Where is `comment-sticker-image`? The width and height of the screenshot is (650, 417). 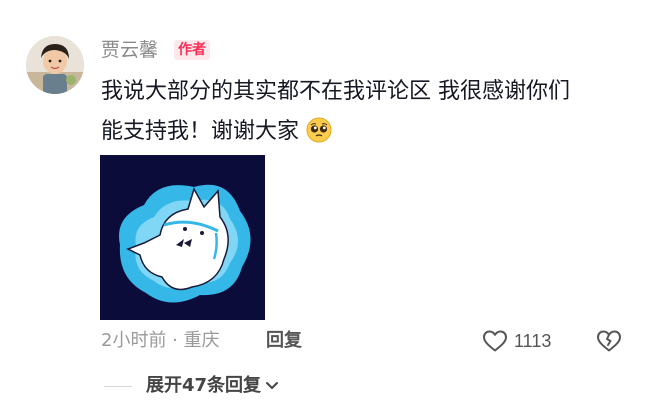
comment-sticker-image is located at coordinates (182, 237).